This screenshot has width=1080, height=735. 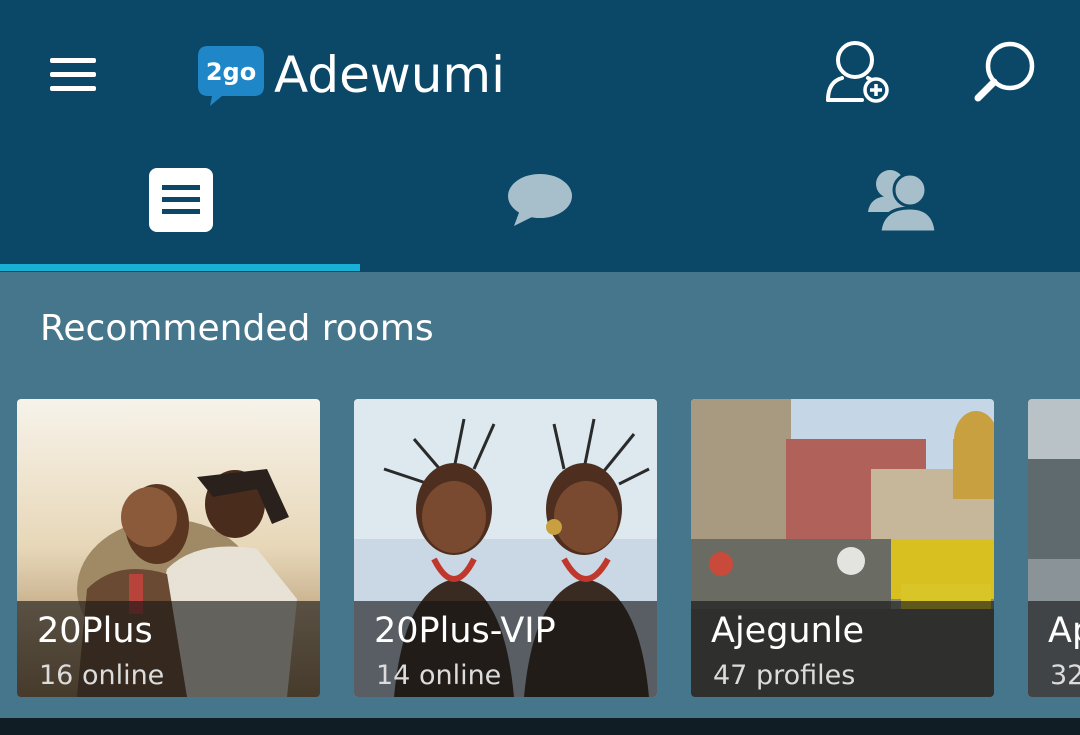 What do you see at coordinates (902, 201) in the screenshot?
I see `contacts-icon` at bounding box center [902, 201].